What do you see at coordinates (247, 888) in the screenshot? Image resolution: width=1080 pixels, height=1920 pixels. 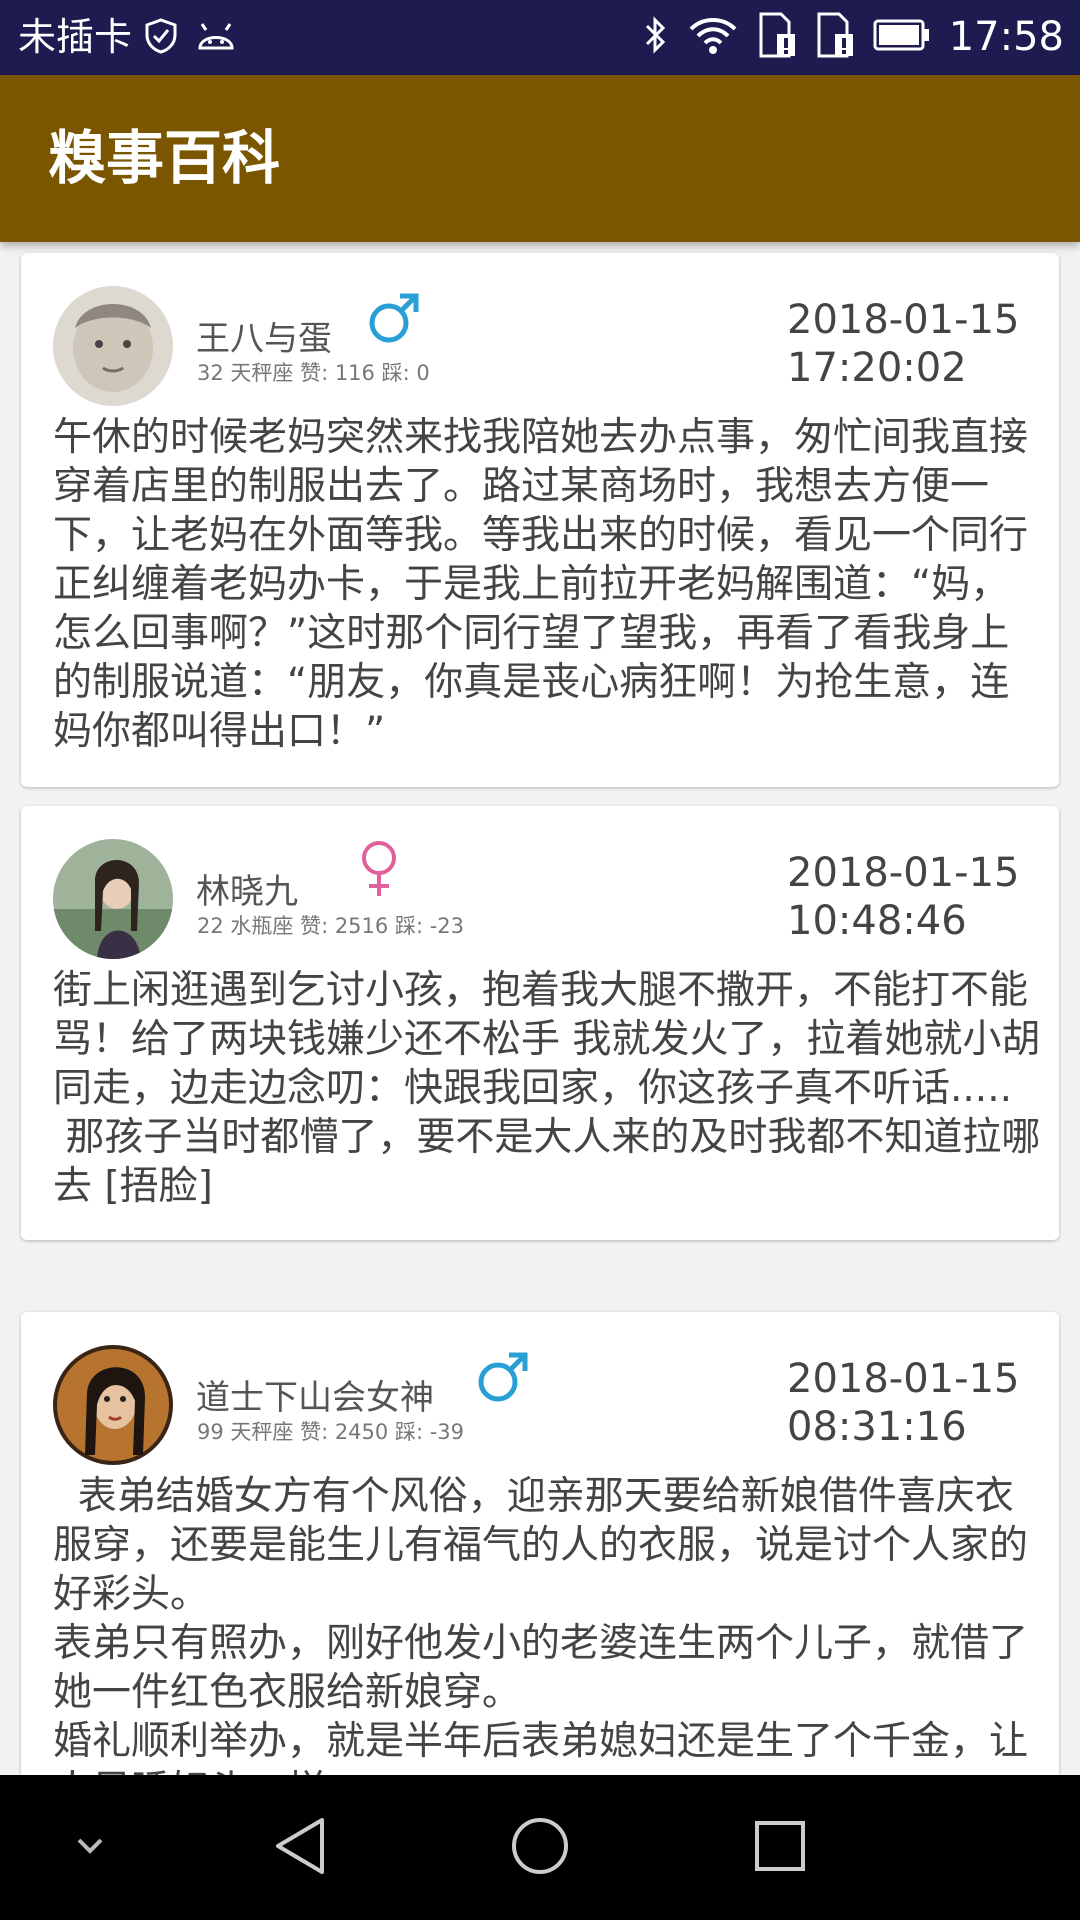 I see `author-name: 林晓九` at bounding box center [247, 888].